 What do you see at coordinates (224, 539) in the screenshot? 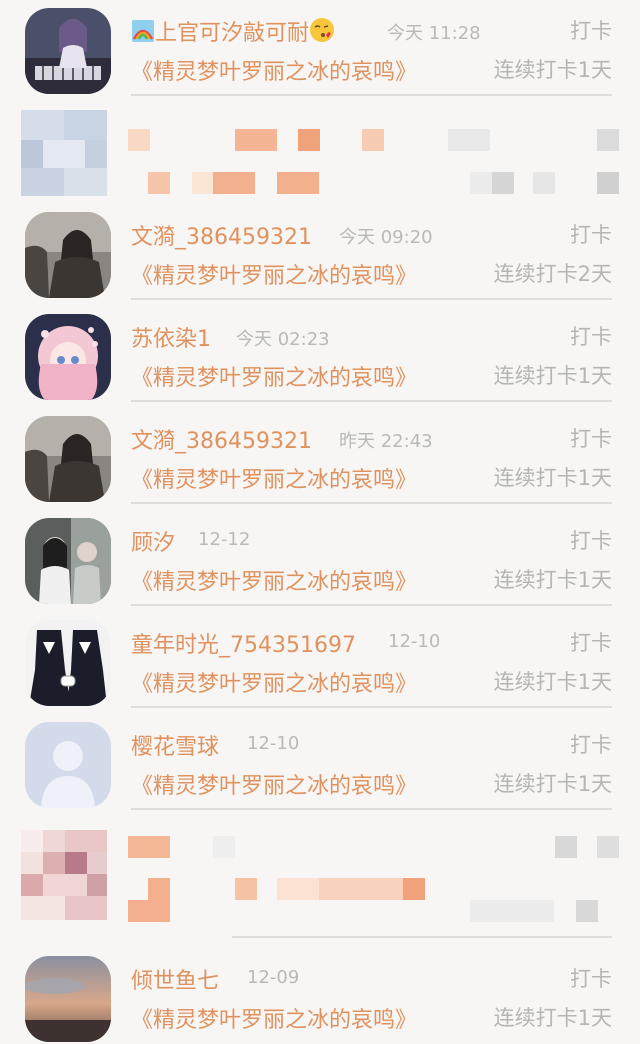
I see `checkin-time: 12-12` at bounding box center [224, 539].